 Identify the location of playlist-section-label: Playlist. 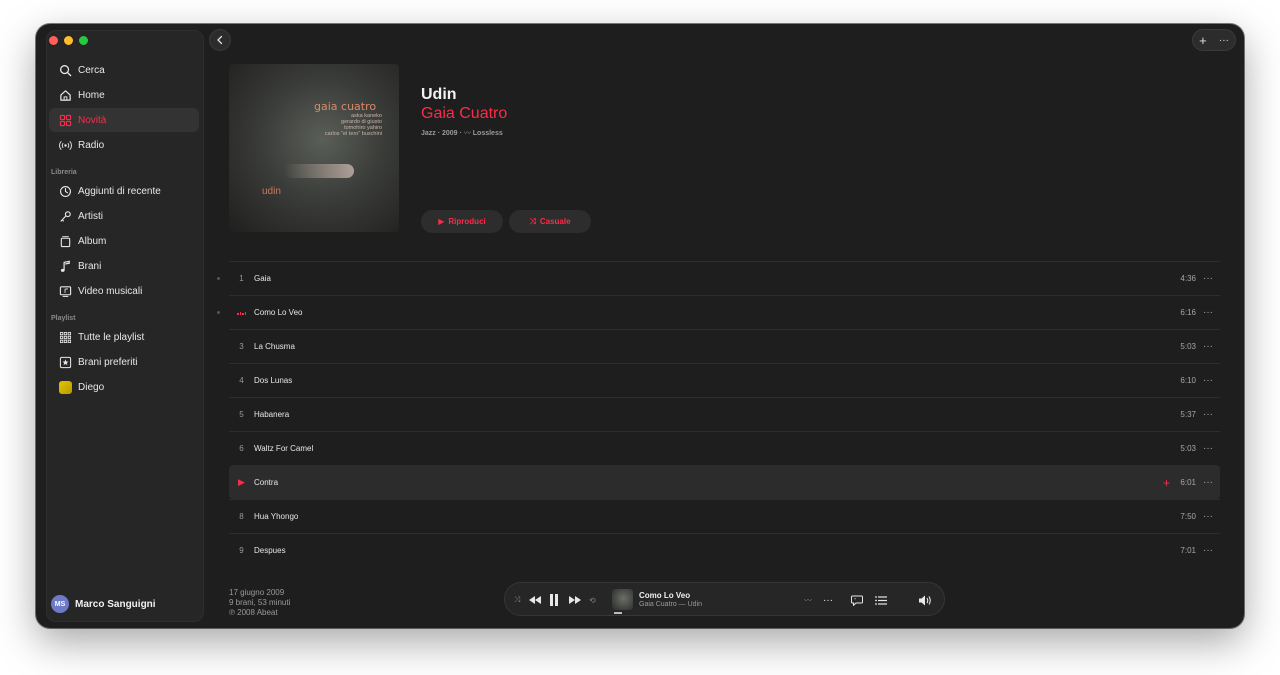
(63, 318).